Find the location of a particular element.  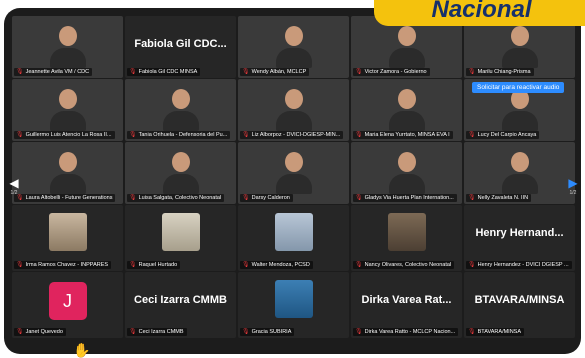

participant-name-text: Raquel Hurtado is located at coordinates (158, 265).